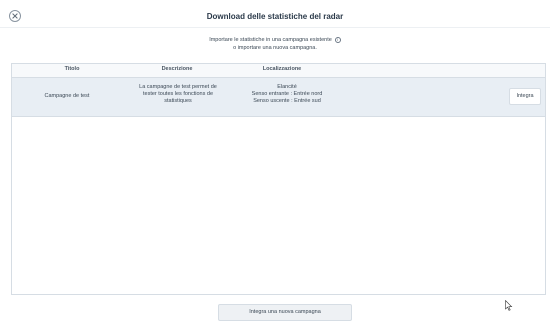 Image resolution: width=550 pixels, height=334 pixels. Describe the element at coordinates (287, 87) in the screenshot. I see `row-location-line: Elancité` at that location.